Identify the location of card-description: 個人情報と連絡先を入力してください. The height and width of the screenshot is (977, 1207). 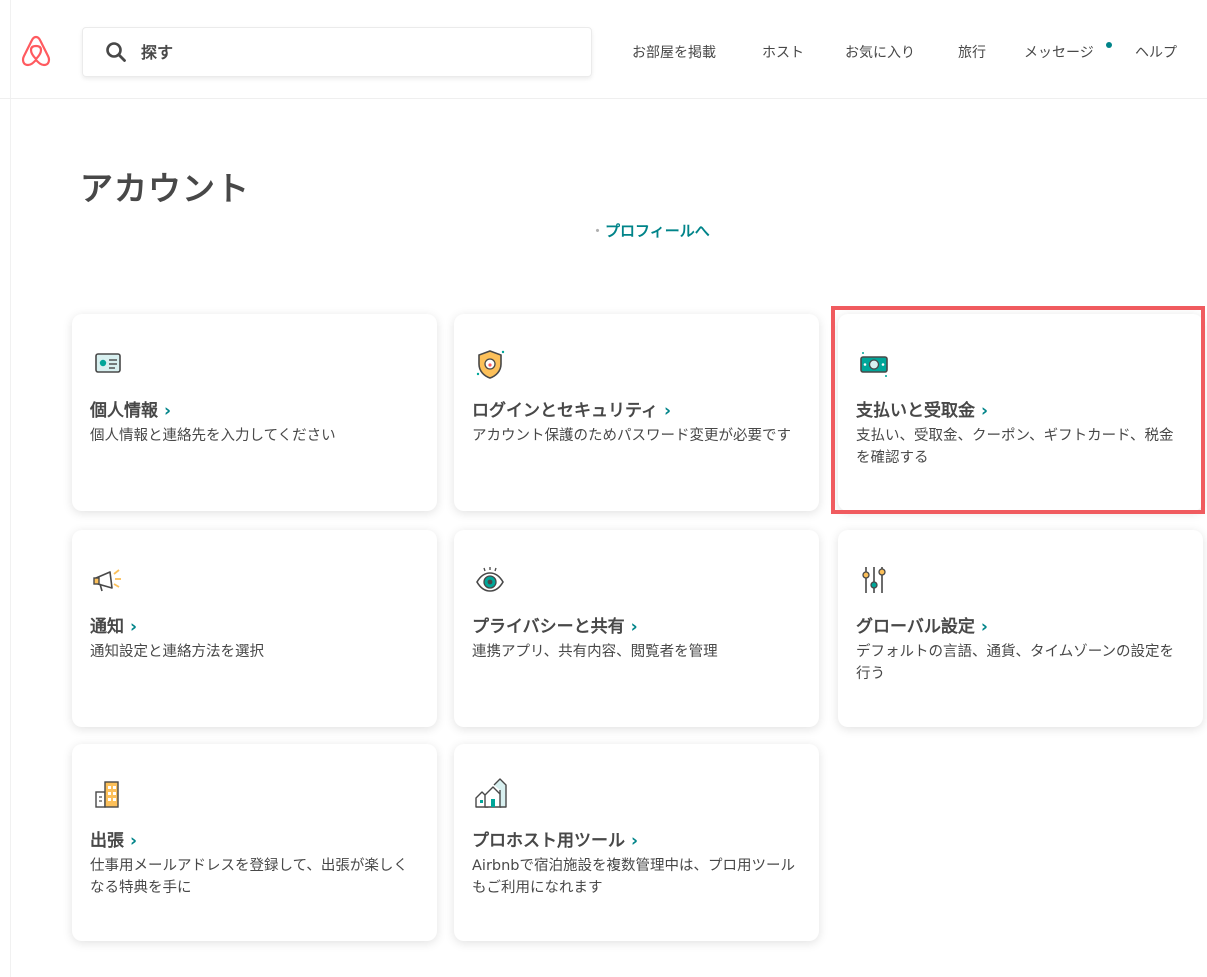
(213, 436).